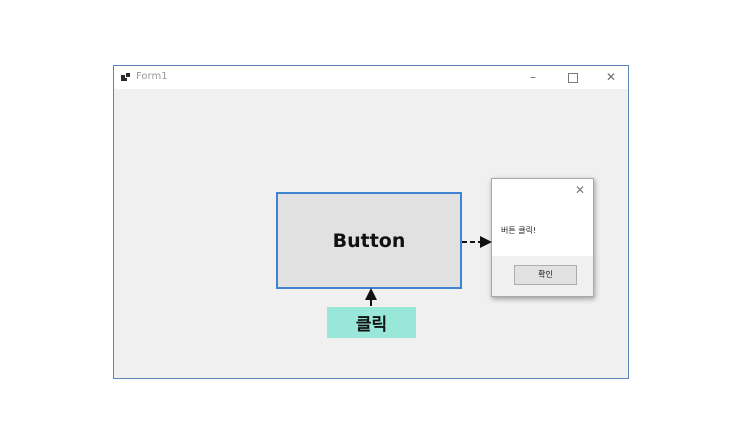  Describe the element at coordinates (428, 271) in the screenshot. I see `connectors` at that location.